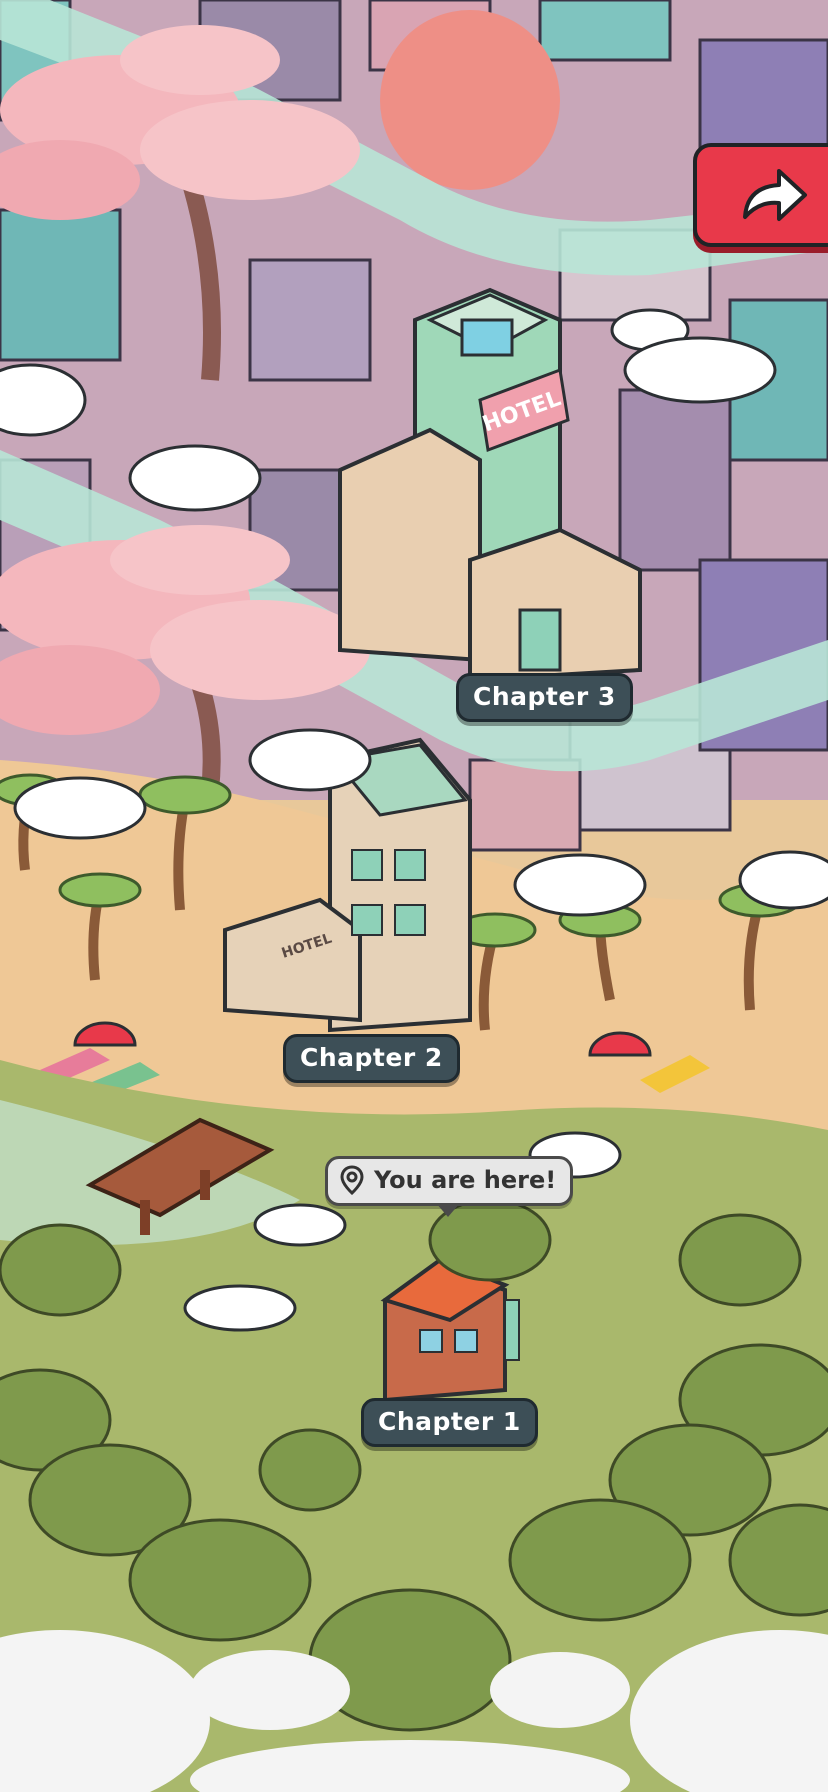  What do you see at coordinates (465, 1180) in the screenshot?
I see `you-are-here-label: You are here!` at bounding box center [465, 1180].